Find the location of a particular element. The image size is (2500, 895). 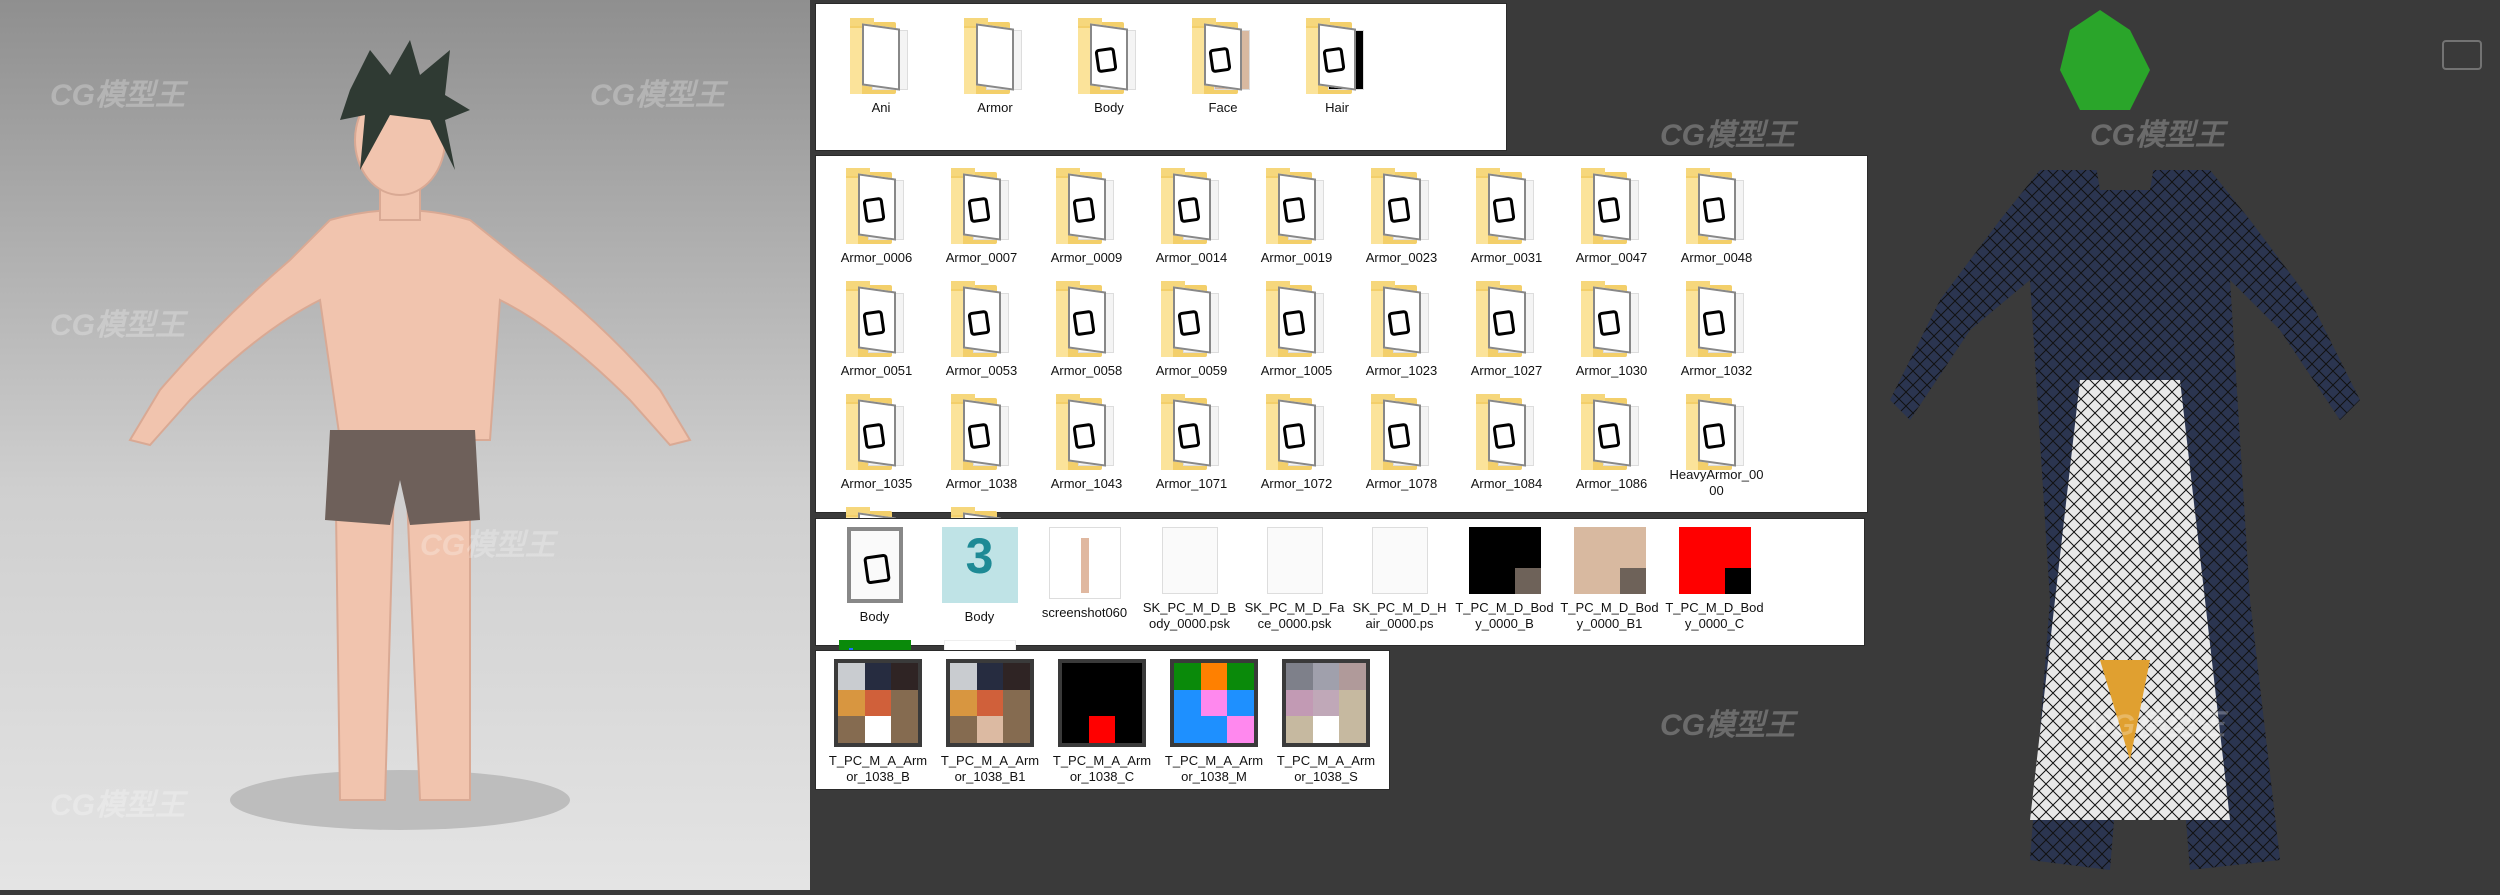

file-item: HeavyArmor_0000 is located at coordinates (1716, 442).